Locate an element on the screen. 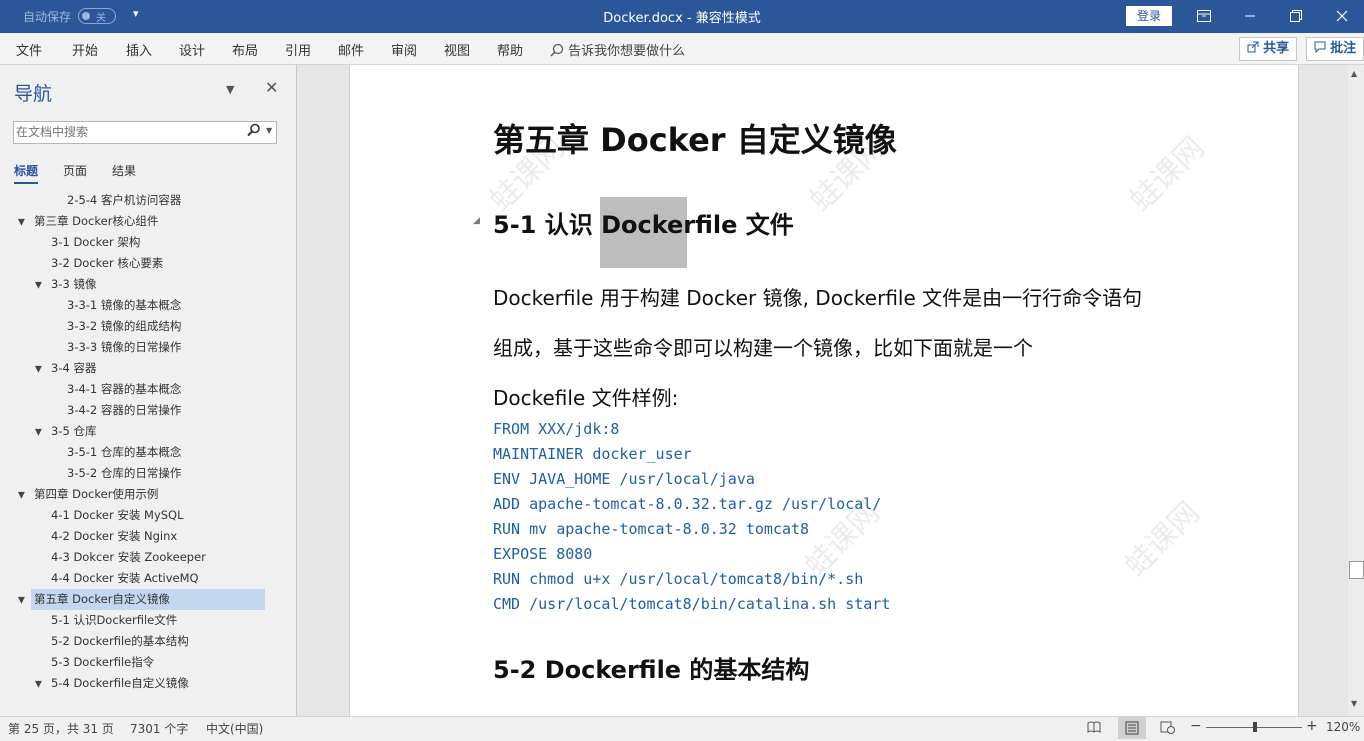 The image size is (1364, 741). nav-heading-item: 4-3 Dokcer 安装 Zookeeper is located at coordinates (145, 557).